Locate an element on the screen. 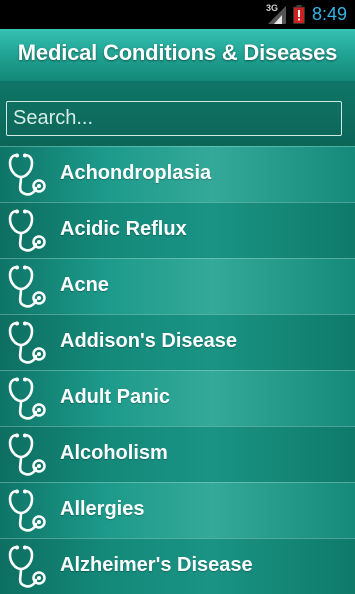 This screenshot has height=594, width=355. list-item: Achondroplasia is located at coordinates (177, 174).